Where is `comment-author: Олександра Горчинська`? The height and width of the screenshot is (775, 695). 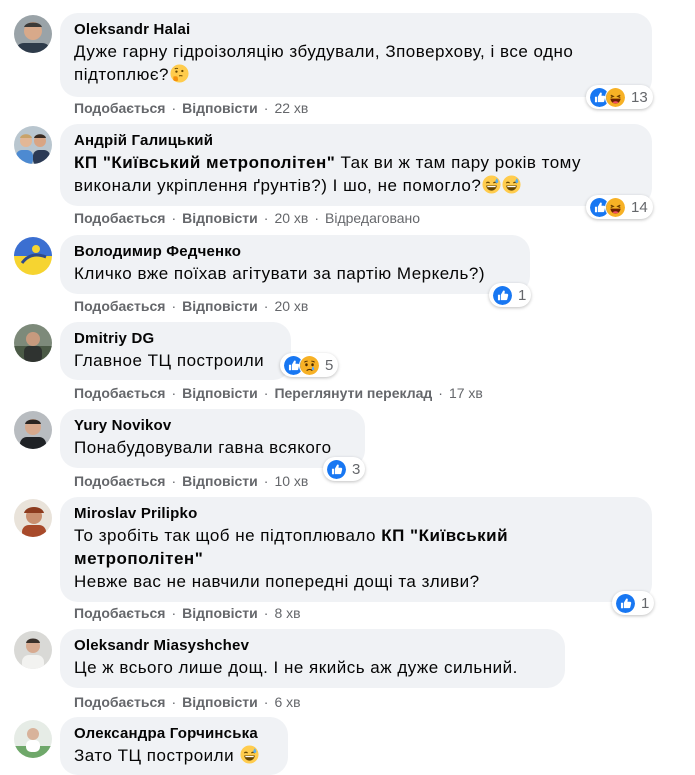
comment-author: Олександра Горчинська is located at coordinates (174, 734).